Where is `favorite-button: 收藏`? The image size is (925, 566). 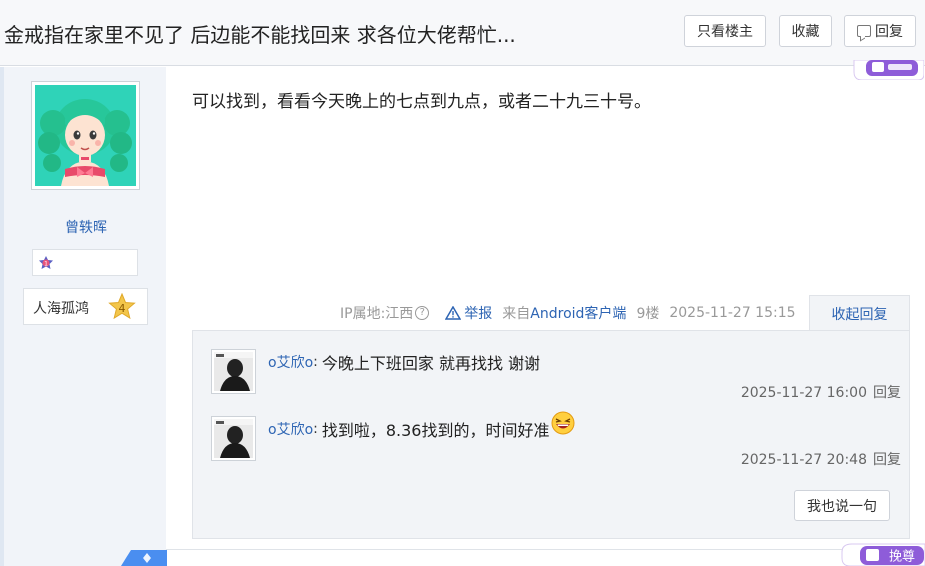 favorite-button: 收藏 is located at coordinates (805, 31).